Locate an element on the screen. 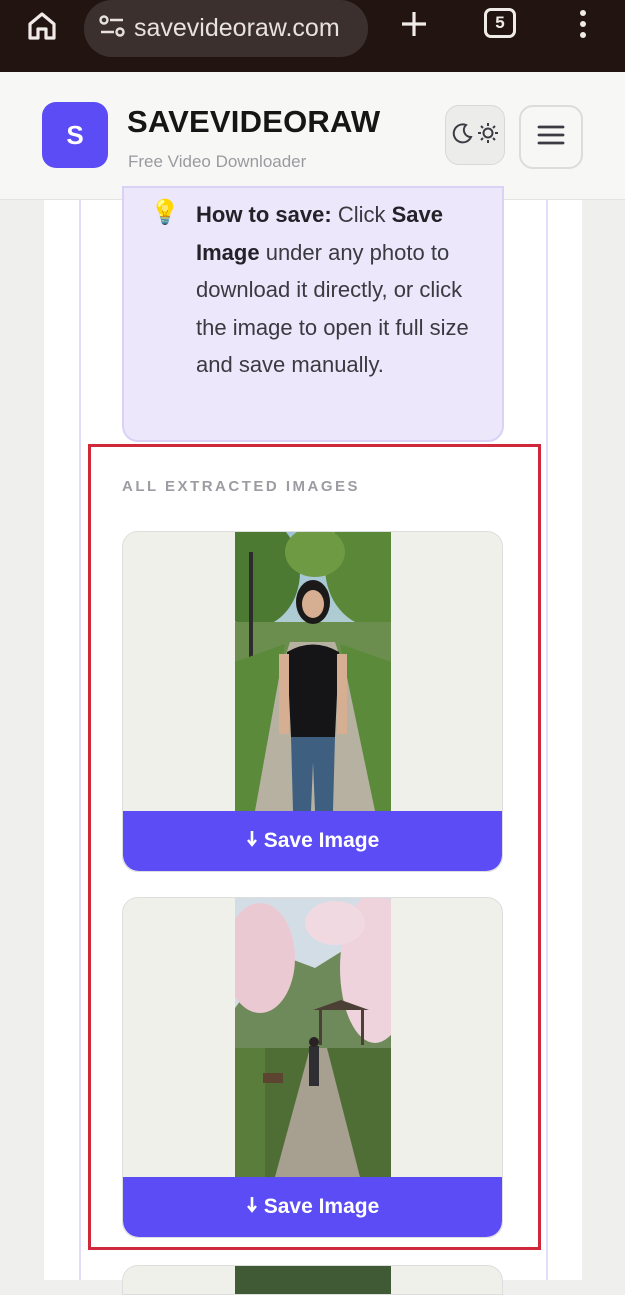 This screenshot has width=625, height=1295. tab-switcher-button: 5 is located at coordinates (500, 23).